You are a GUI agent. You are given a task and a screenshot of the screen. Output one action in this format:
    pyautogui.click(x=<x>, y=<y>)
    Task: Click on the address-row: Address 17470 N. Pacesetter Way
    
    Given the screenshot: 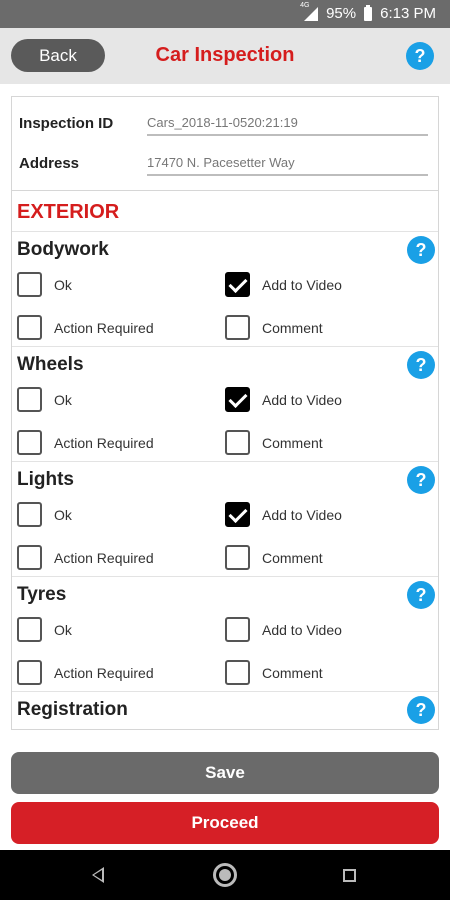 What is the action you would take?
    pyautogui.click(x=225, y=157)
    